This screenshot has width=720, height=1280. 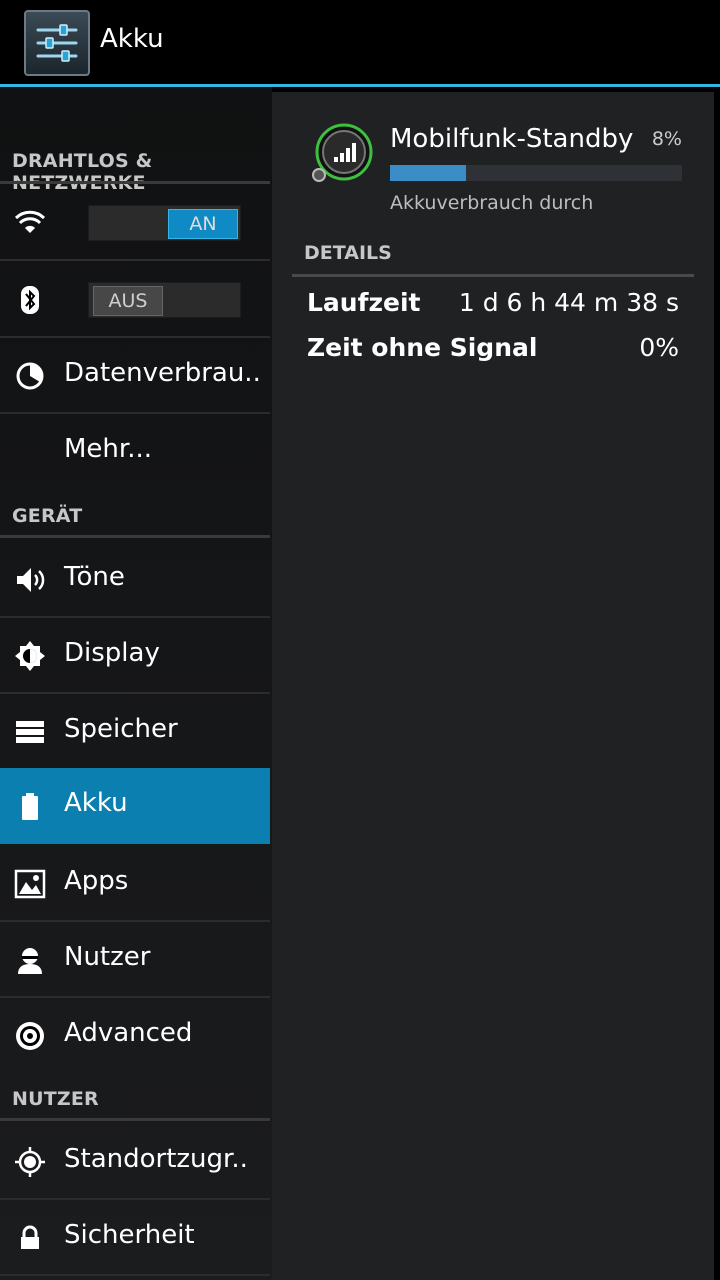 What do you see at coordinates (666, 139) in the screenshot?
I see `usage-percent: 8%` at bounding box center [666, 139].